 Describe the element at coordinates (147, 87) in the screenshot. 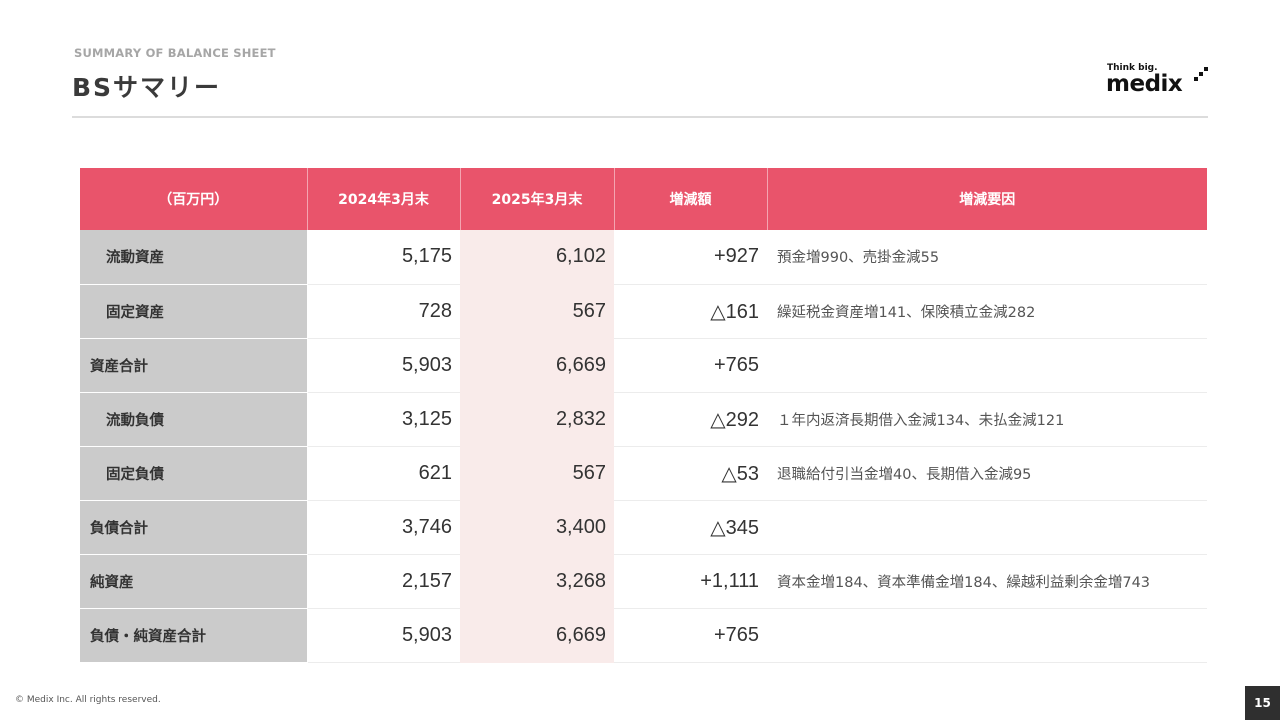

I see `page-title: BSサマリー` at that location.